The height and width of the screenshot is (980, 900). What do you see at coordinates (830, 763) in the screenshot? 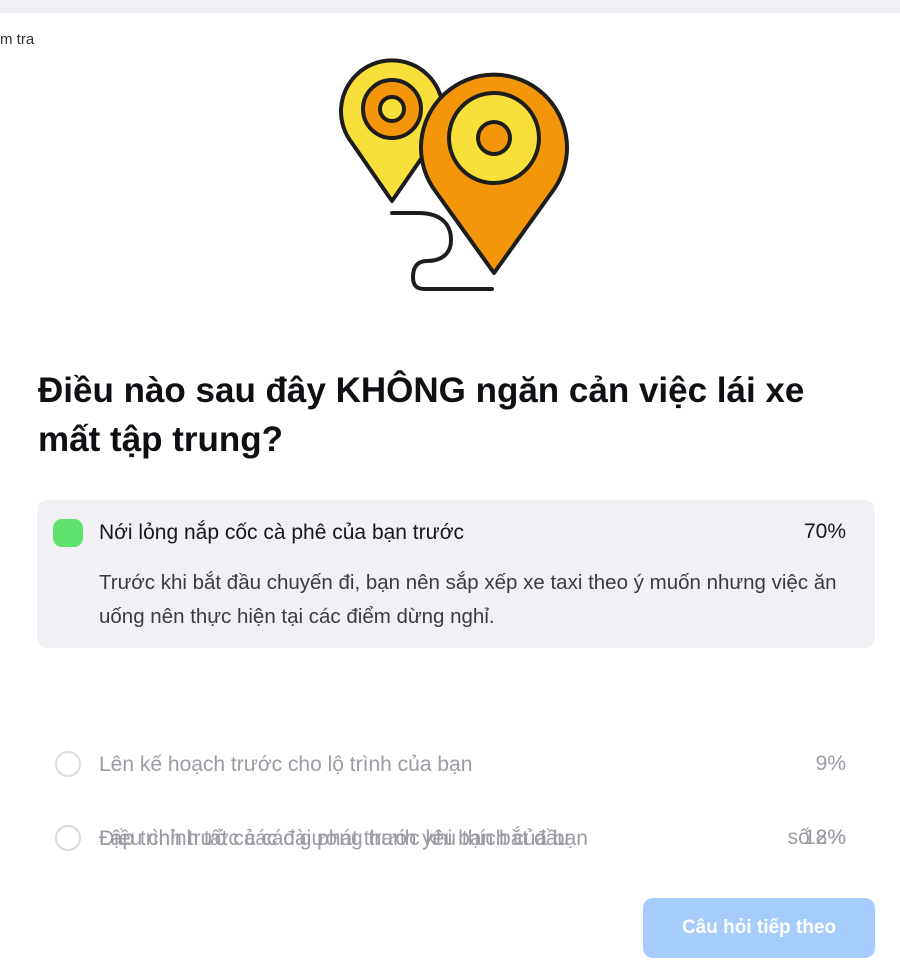
I see `option-percent: 9%` at bounding box center [830, 763].